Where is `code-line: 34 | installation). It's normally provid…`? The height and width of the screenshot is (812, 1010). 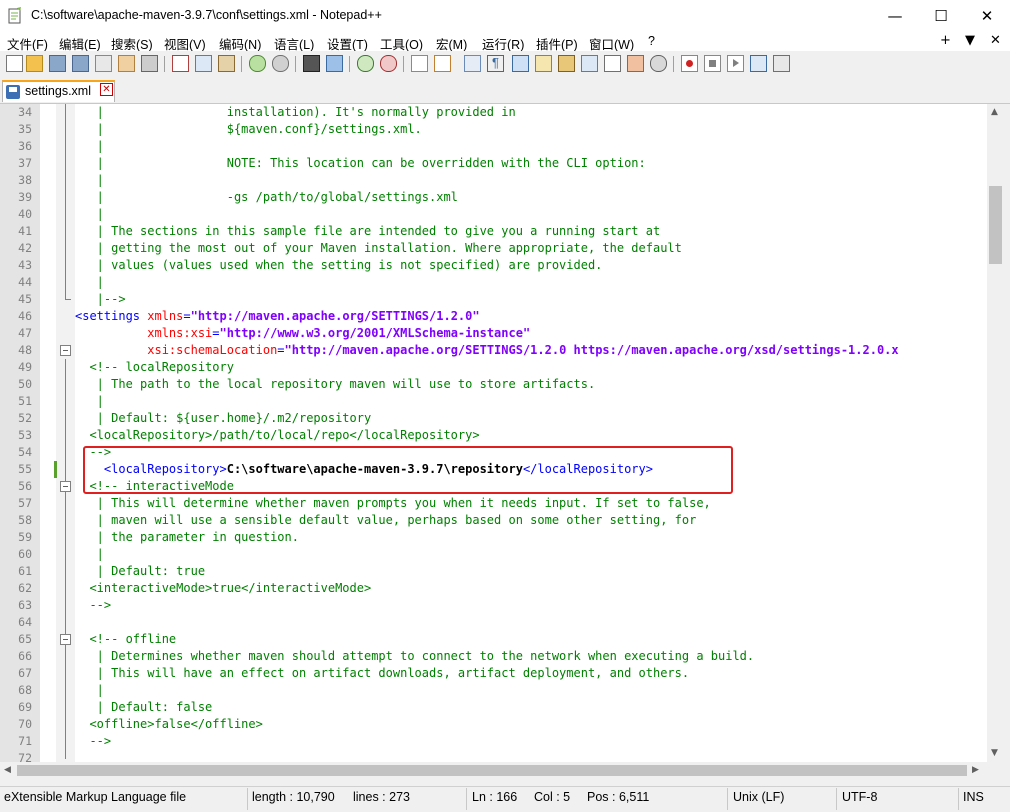 code-line: 34 | installation). It's normally provid… is located at coordinates (493, 112).